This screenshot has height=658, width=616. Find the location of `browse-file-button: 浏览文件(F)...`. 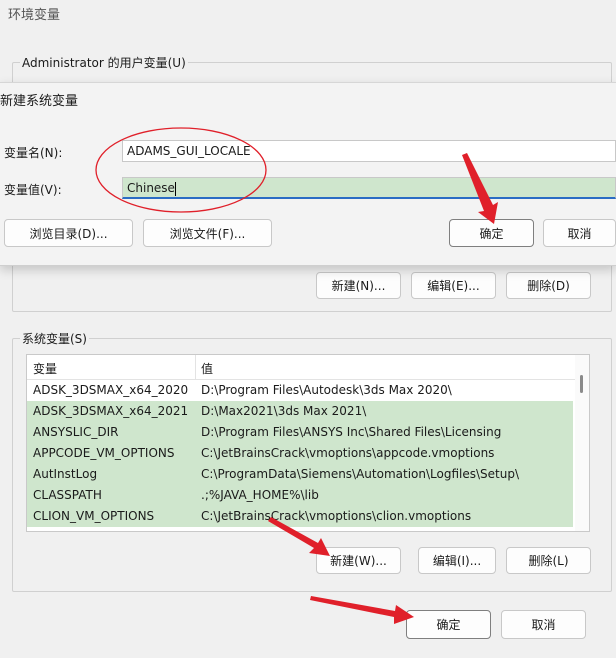

browse-file-button: 浏览文件(F)... is located at coordinates (207, 233).